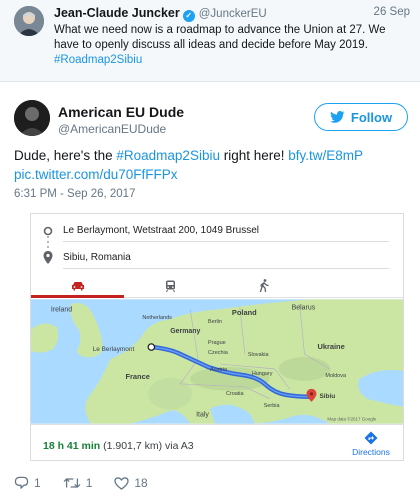 The width and height of the screenshot is (420, 500). What do you see at coordinates (21, 482) in the screenshot?
I see `reply-icon` at bounding box center [21, 482].